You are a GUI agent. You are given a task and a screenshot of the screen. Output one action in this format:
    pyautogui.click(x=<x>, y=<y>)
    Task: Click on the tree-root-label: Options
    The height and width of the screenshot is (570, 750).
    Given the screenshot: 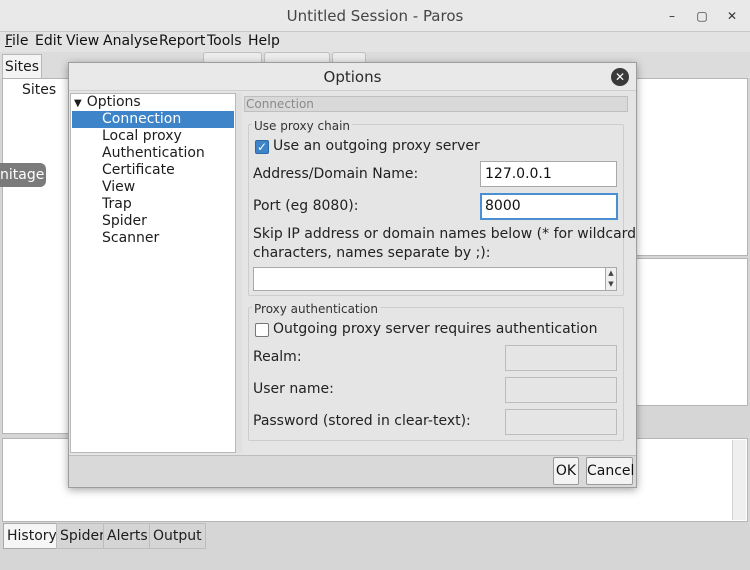 What is the action you would take?
    pyautogui.click(x=113, y=102)
    